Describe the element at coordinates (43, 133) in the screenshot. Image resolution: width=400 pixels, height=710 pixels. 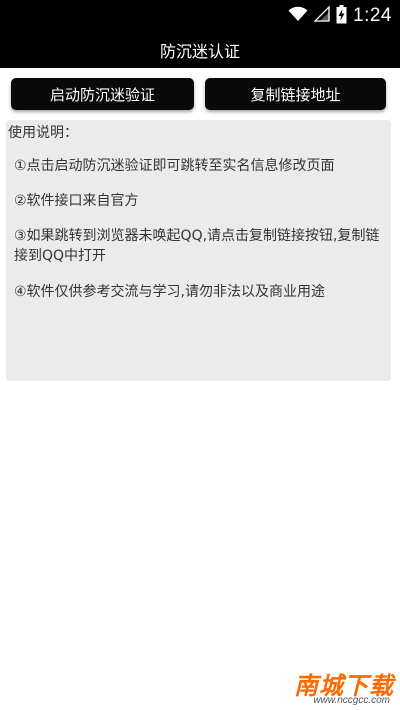
I see `instructions-title: 使用说明：` at that location.